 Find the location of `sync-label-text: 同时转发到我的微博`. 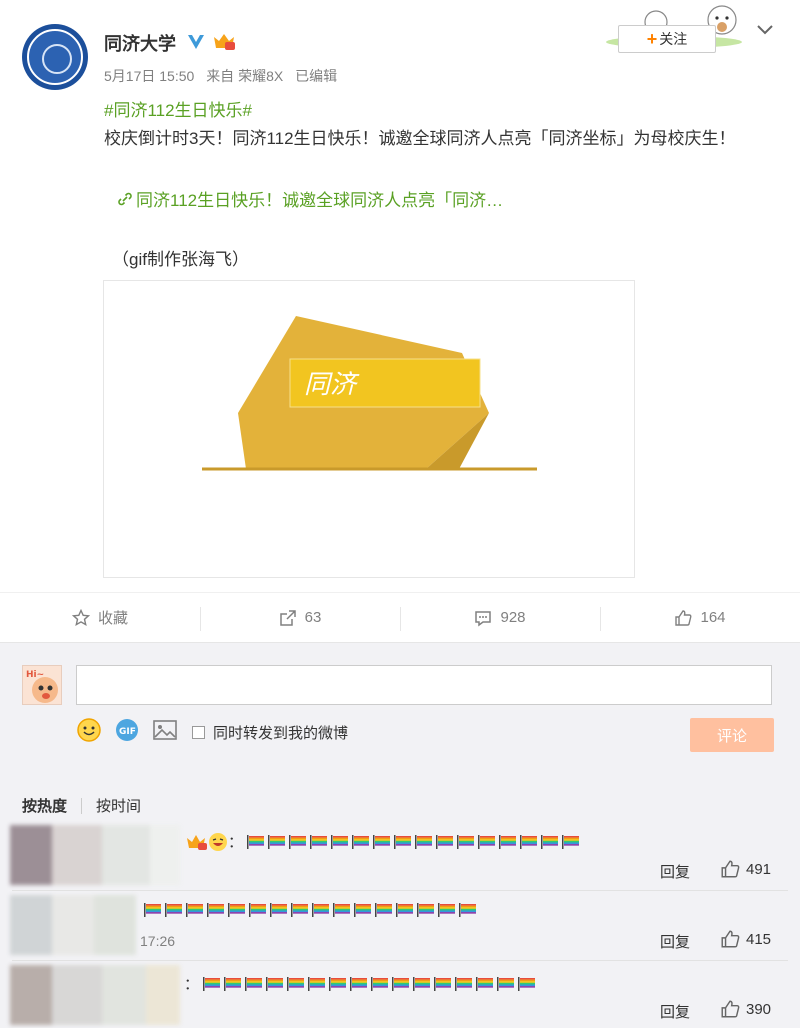

sync-label-text: 同时转发到我的微博 is located at coordinates (281, 733).